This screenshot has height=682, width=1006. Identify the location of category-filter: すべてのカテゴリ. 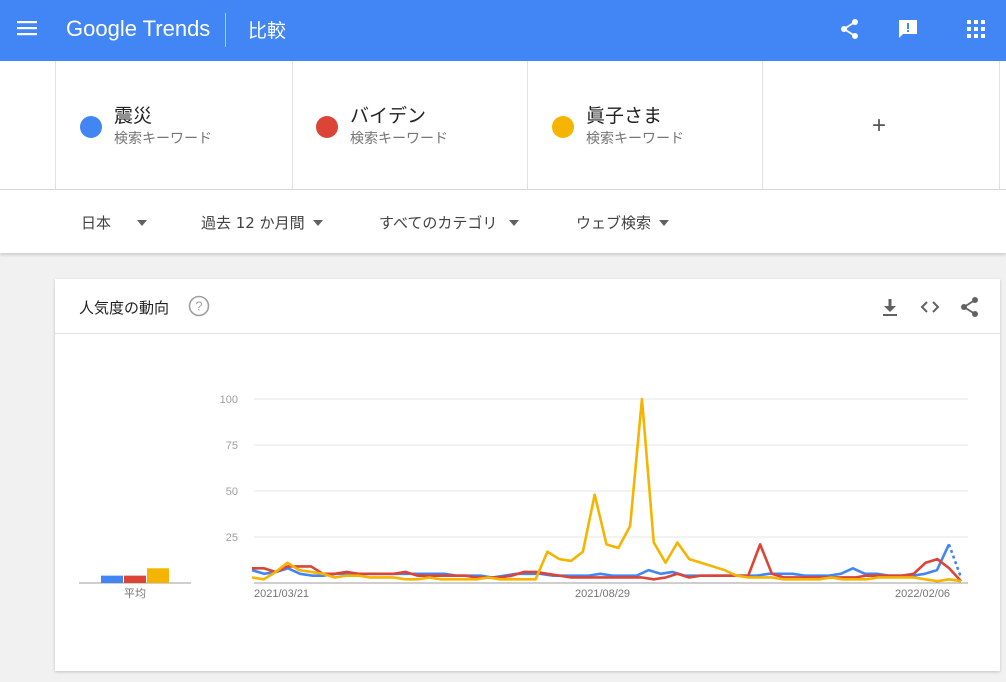
(449, 222).